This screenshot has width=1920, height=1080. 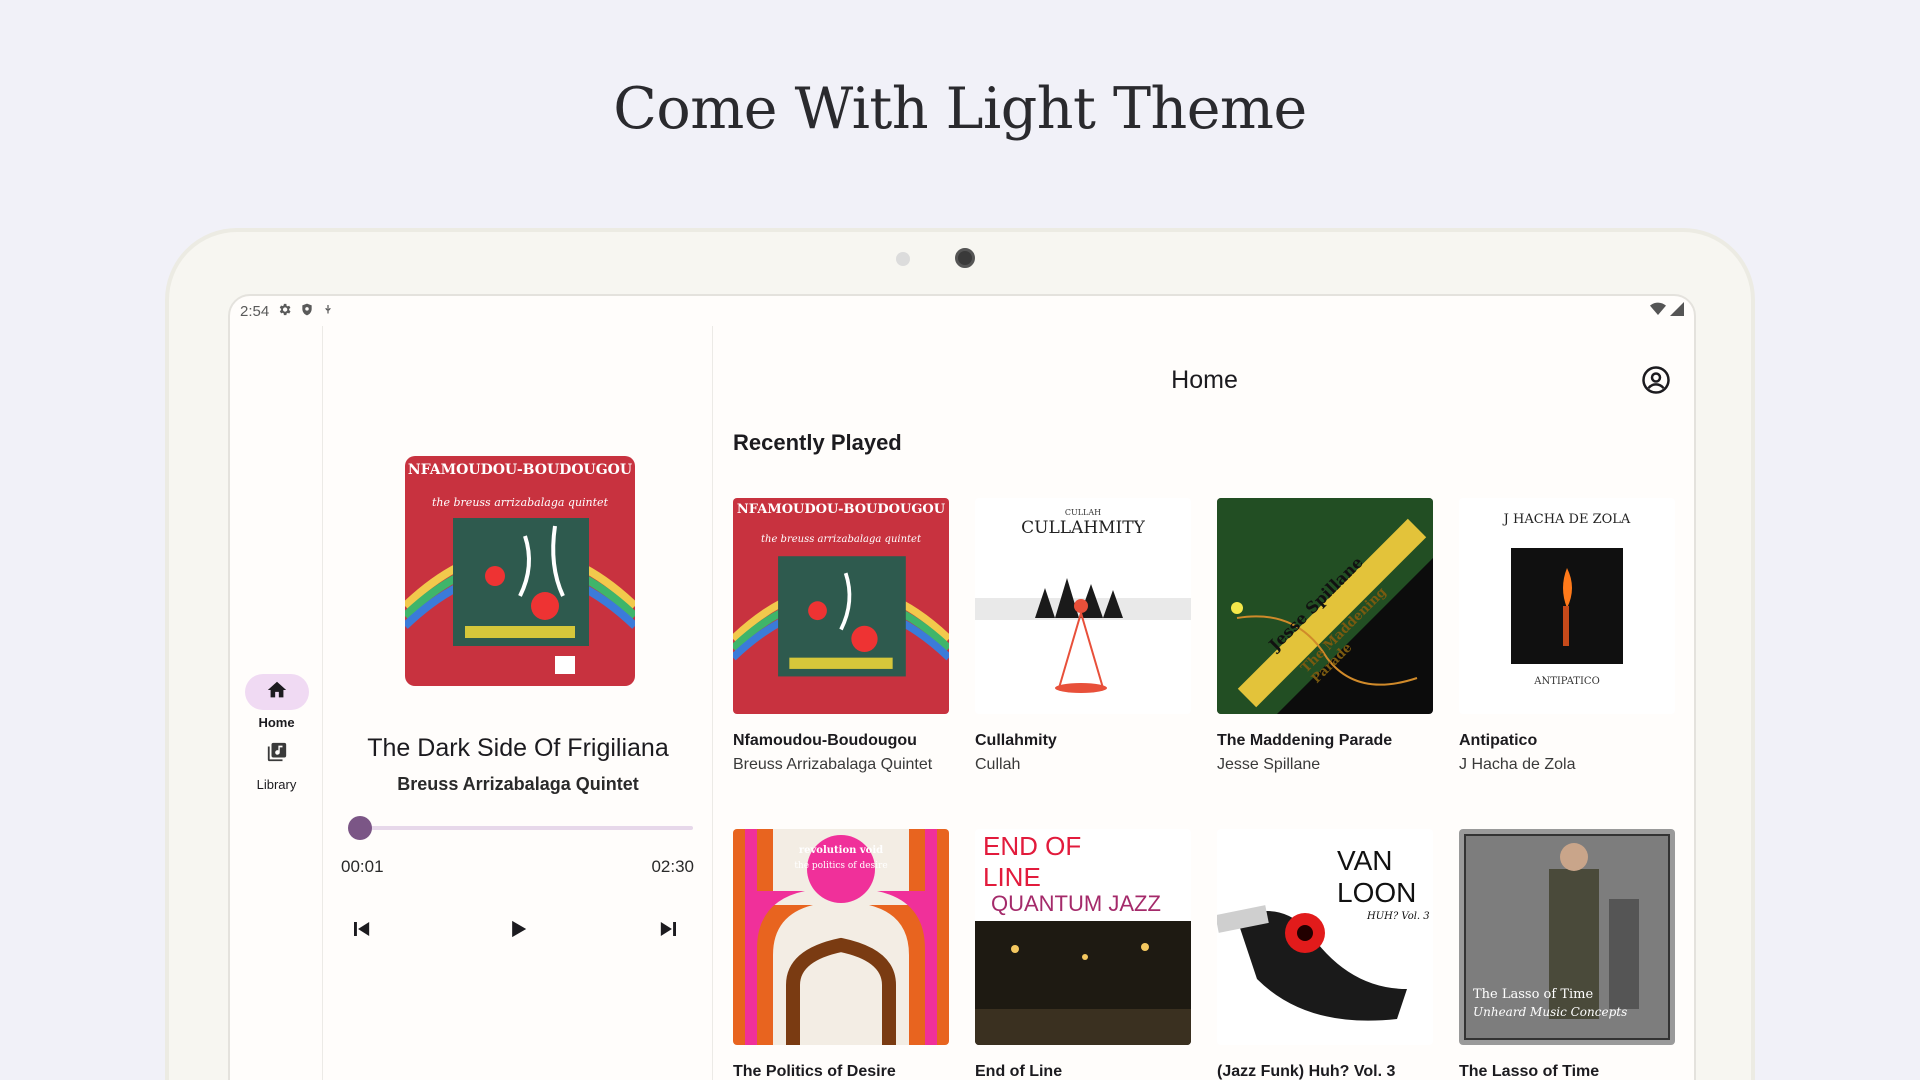 I want to click on album-art: VAN LOON HUH? Vol. 3, so click(x=1325, y=937).